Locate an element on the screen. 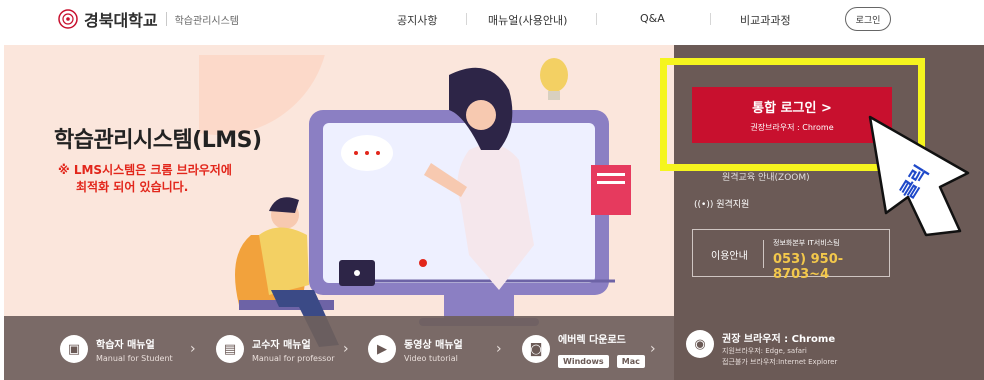 This screenshot has width=984, height=380. university-name: 경북대학교 is located at coordinates (121, 20).